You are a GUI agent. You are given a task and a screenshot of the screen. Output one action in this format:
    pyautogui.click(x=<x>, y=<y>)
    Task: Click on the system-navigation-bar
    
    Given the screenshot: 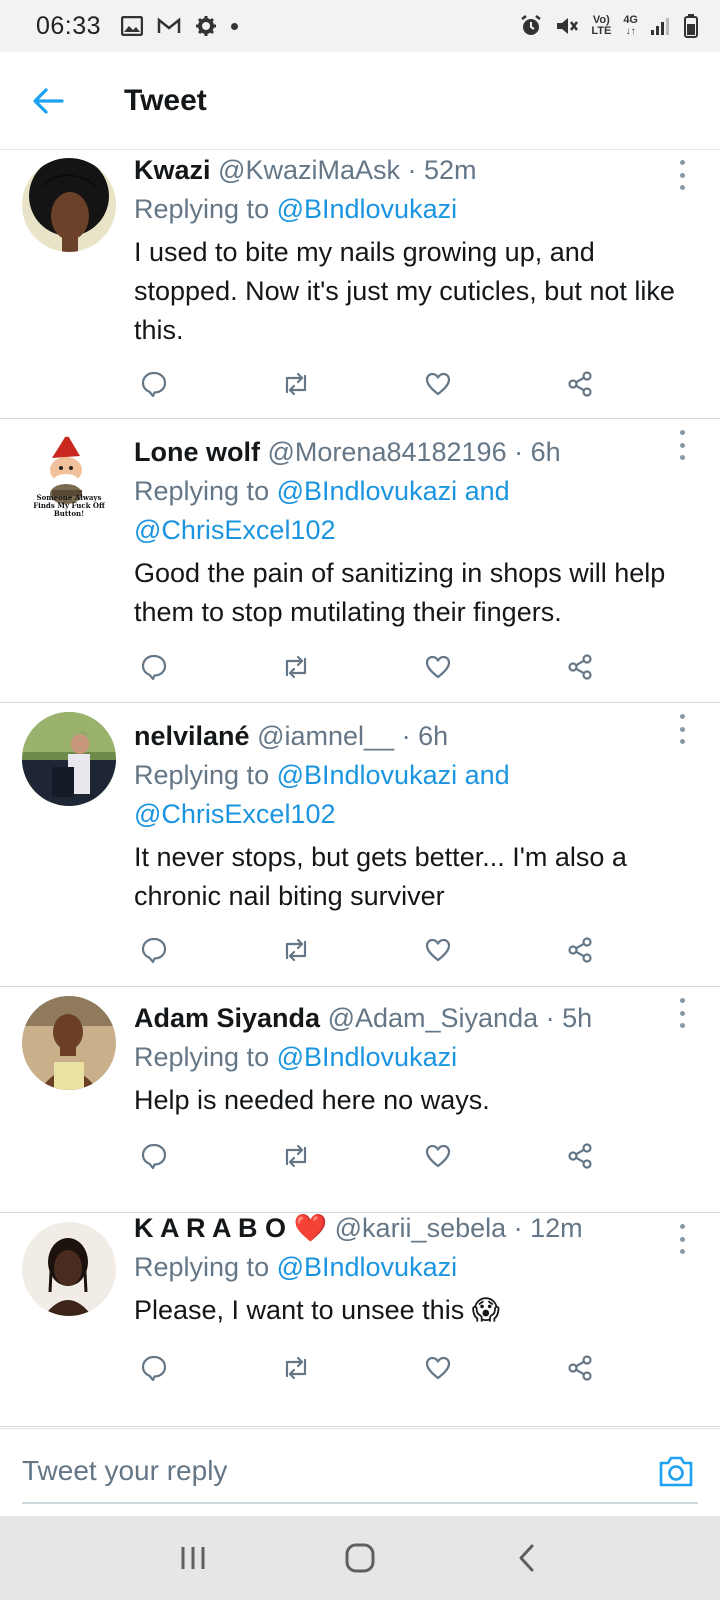 What is the action you would take?
    pyautogui.click(x=360, y=1558)
    